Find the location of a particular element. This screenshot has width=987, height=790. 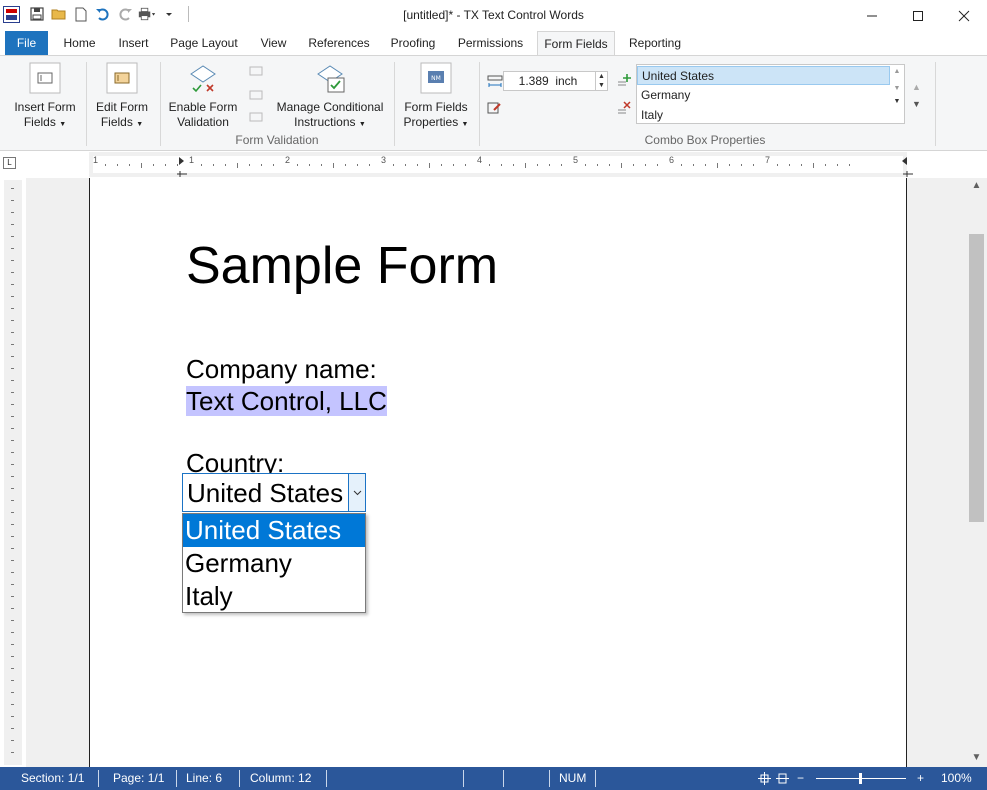

zoom-in-button: + is located at coordinates (920, 778).